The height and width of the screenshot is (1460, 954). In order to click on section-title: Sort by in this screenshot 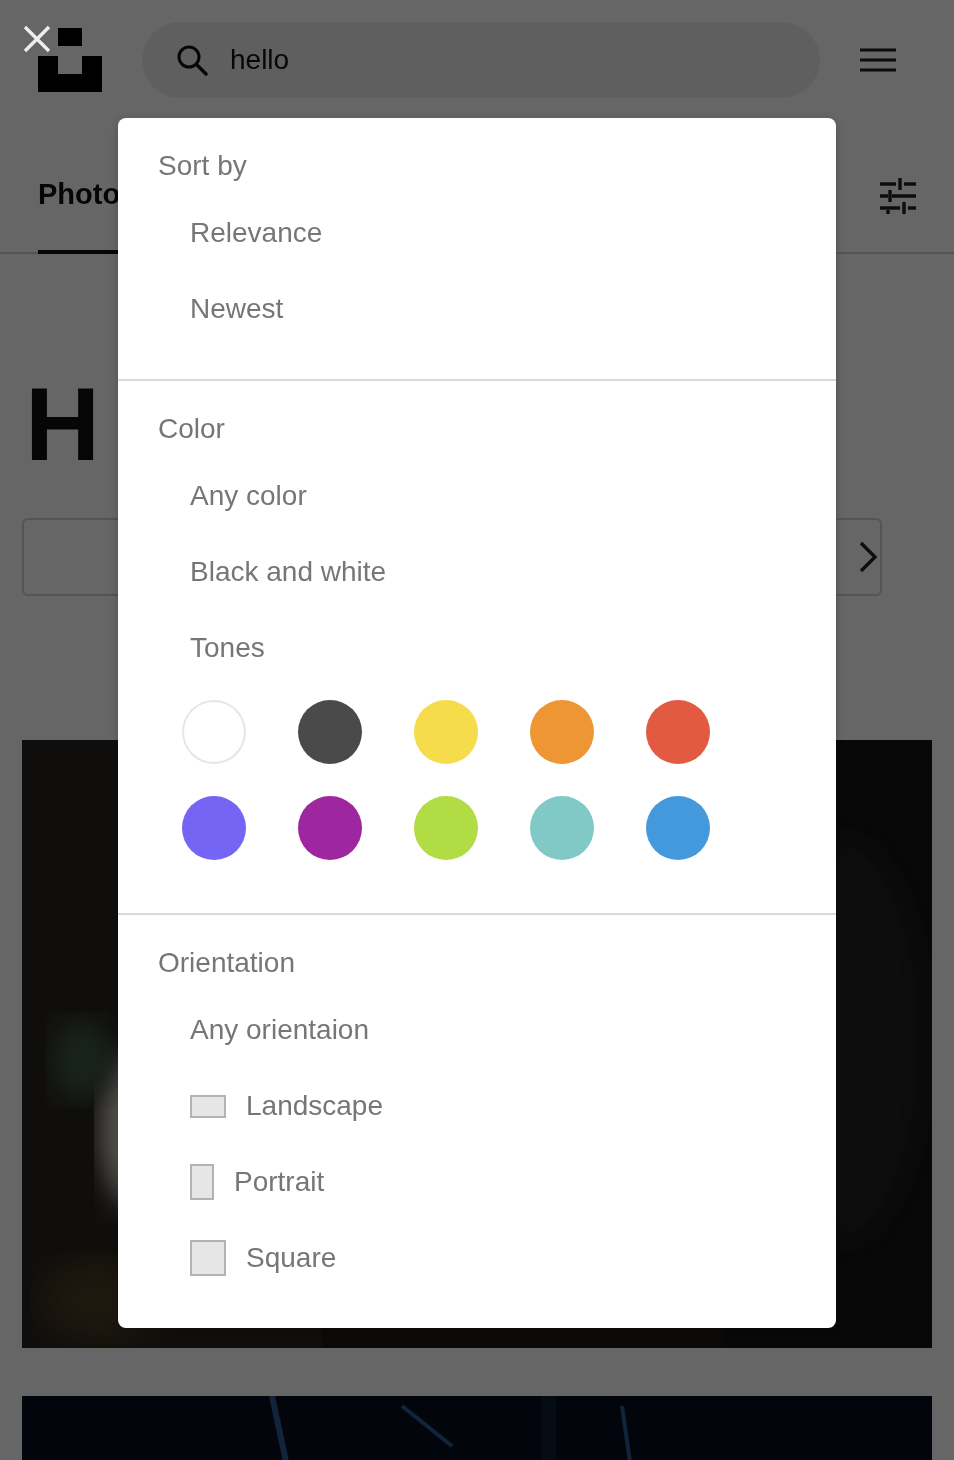, I will do `click(203, 166)`.